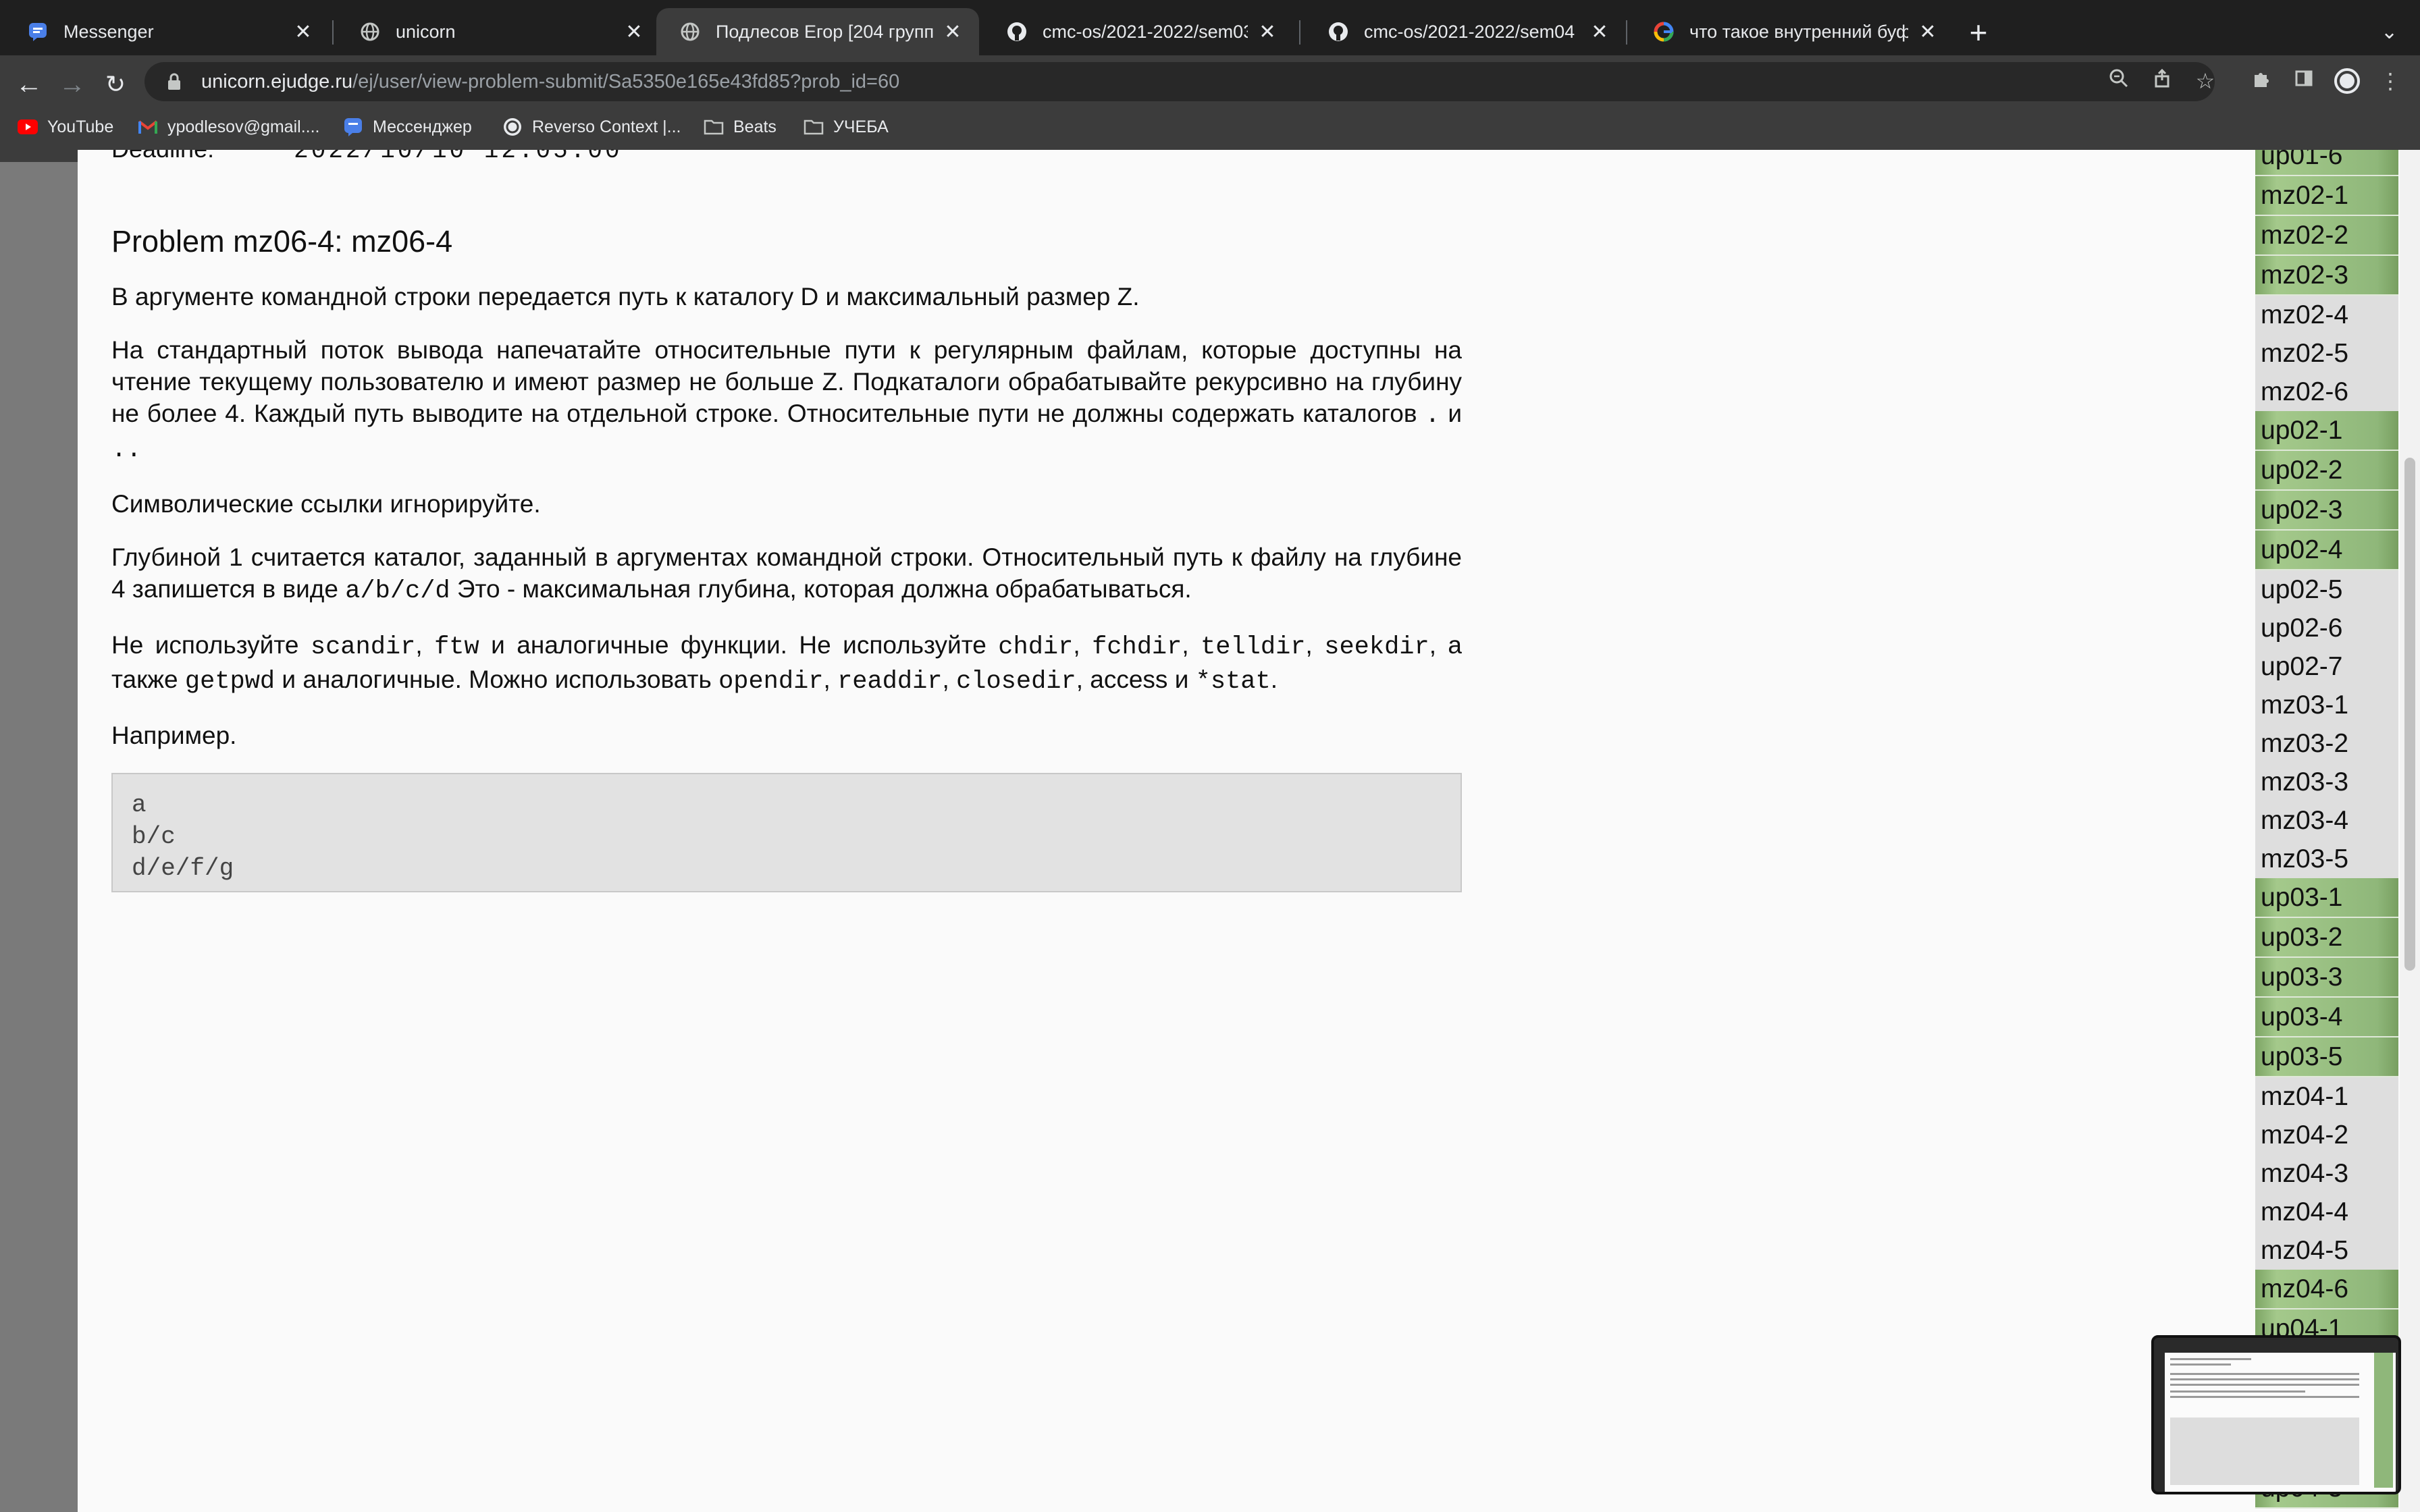 Image resolution: width=2420 pixels, height=1512 pixels. What do you see at coordinates (2409, 714) in the screenshot?
I see `scrollbar-thumb` at bounding box center [2409, 714].